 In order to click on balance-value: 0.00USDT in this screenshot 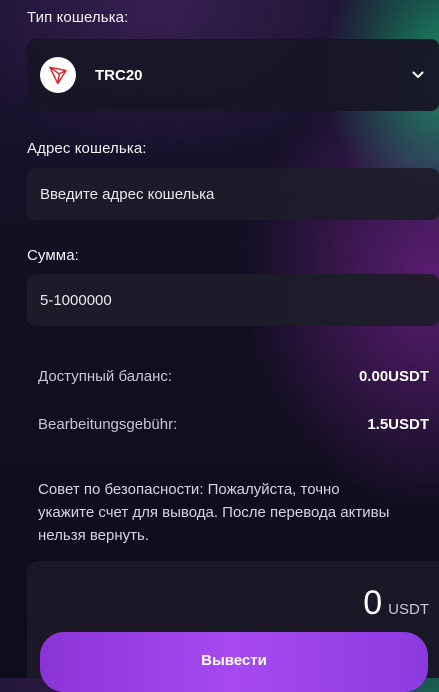, I will do `click(393, 376)`.